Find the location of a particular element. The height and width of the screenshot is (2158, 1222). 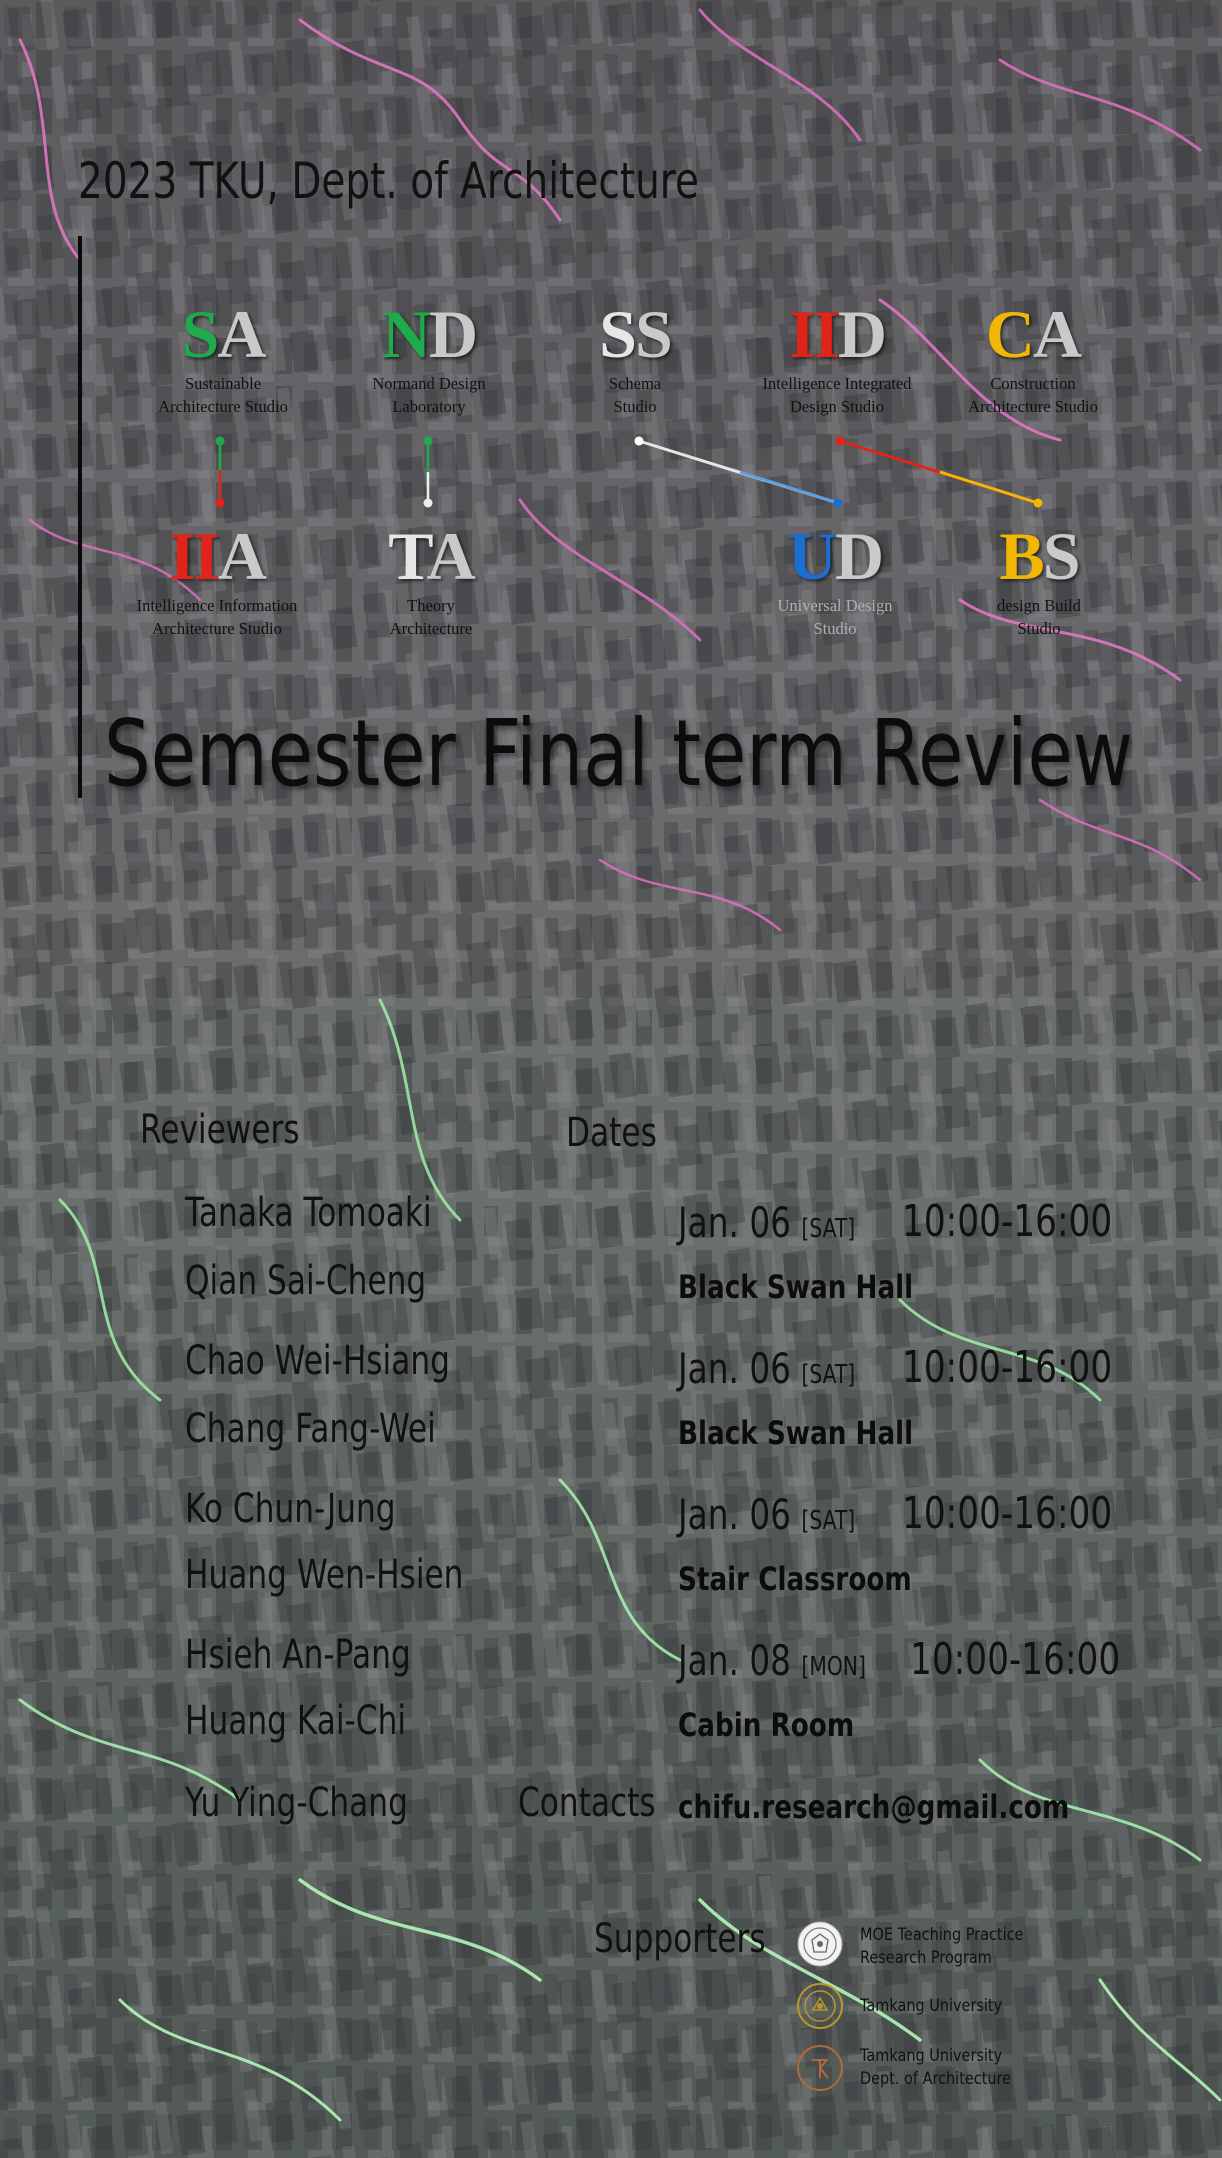

tku-seal-icon is located at coordinates (820, 2008).